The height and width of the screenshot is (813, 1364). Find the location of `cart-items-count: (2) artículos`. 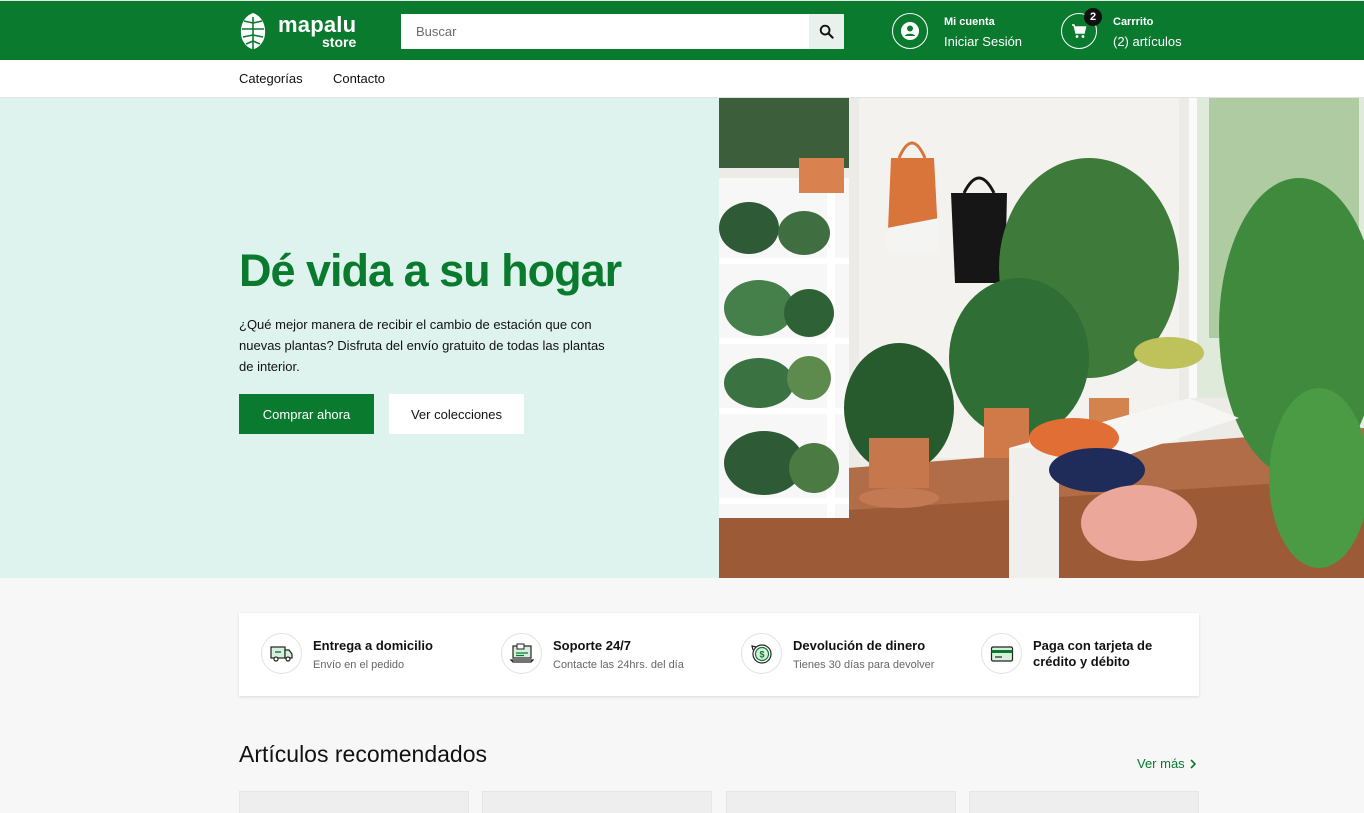

cart-items-count: (2) artículos is located at coordinates (1147, 41).